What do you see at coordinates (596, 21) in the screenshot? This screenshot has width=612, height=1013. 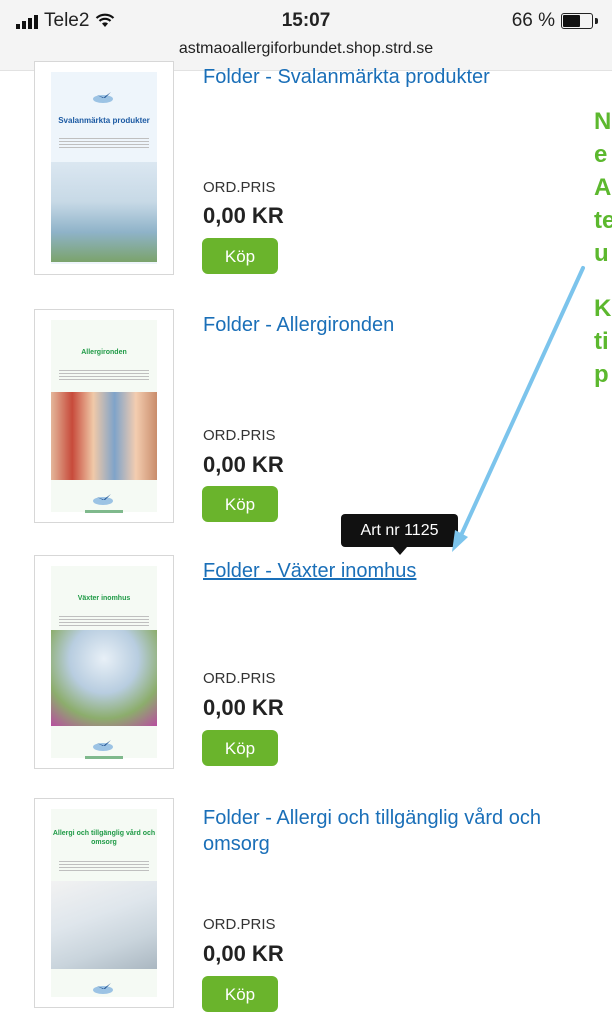 I see `battery-tip` at bounding box center [596, 21].